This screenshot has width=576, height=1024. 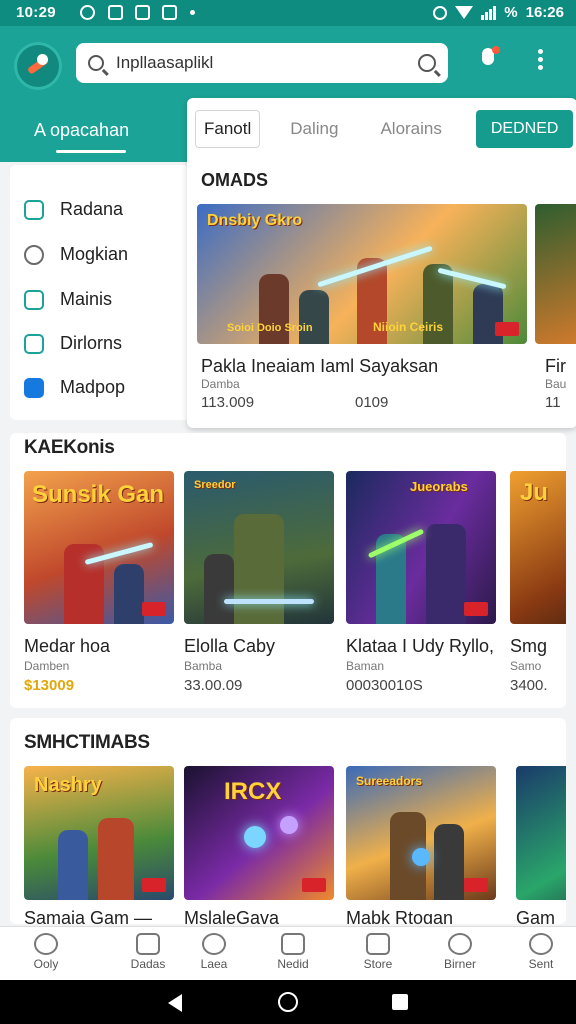 What do you see at coordinates (314, 129) in the screenshot?
I see `chip-daling: Daling` at bounding box center [314, 129].